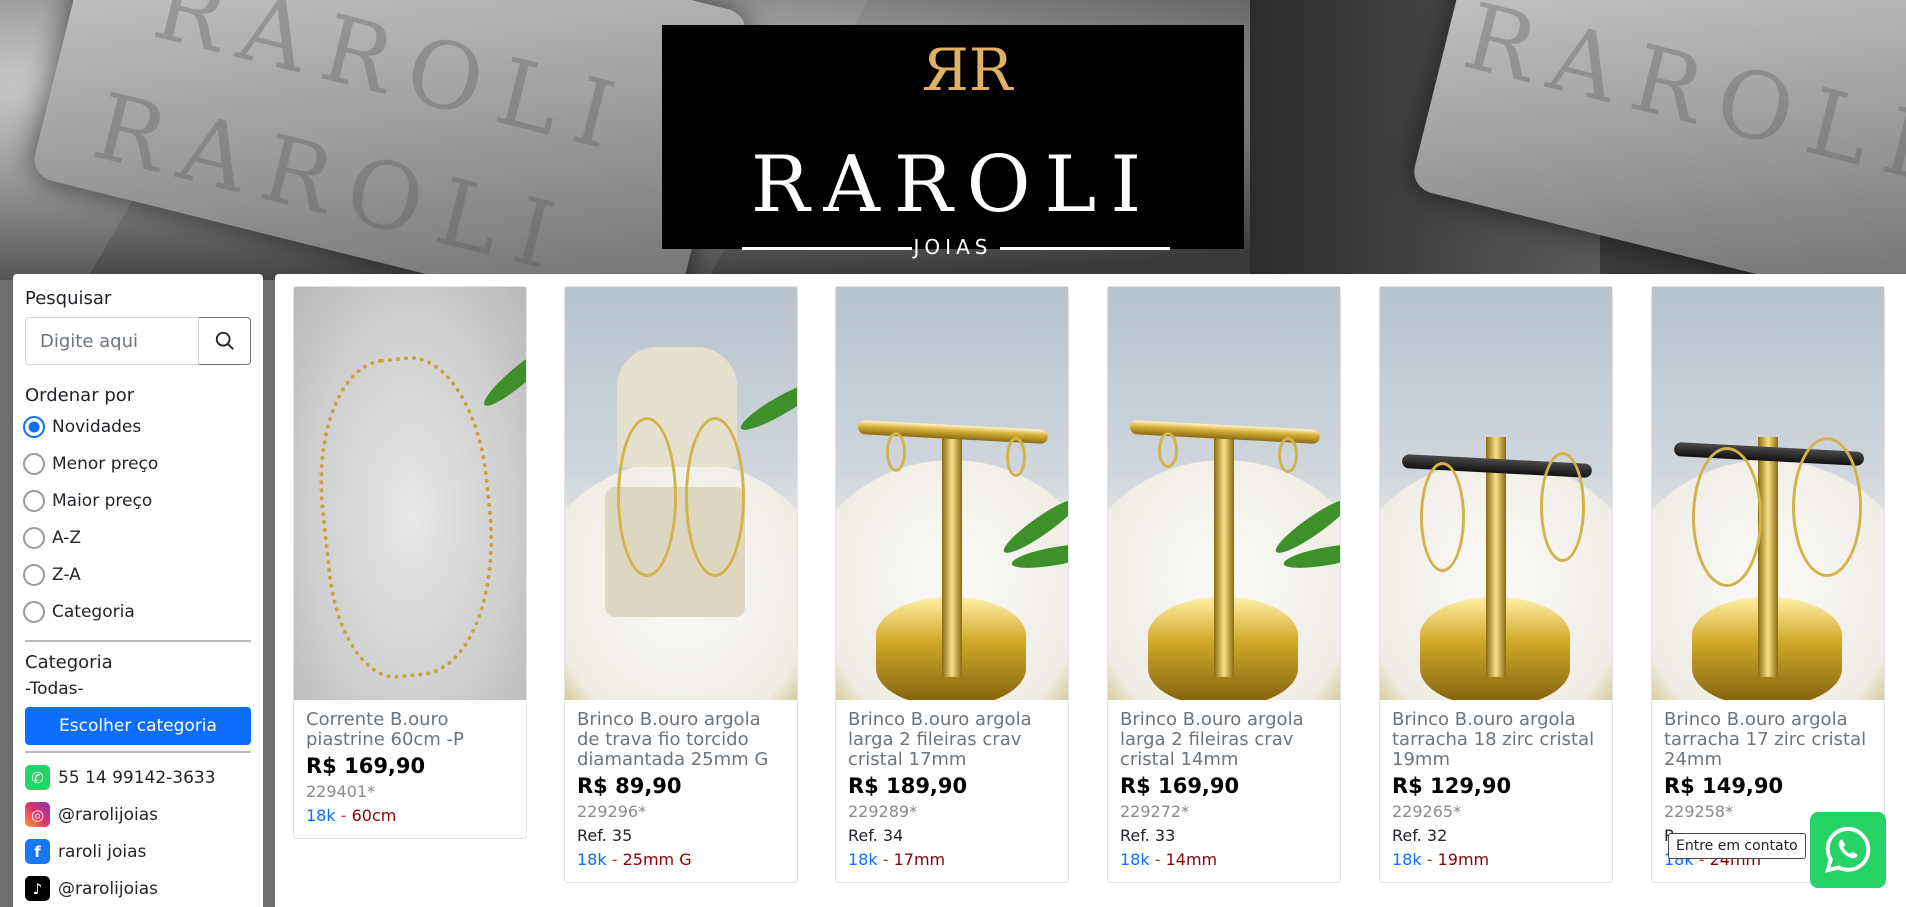 Image resolution: width=1906 pixels, height=907 pixels. Describe the element at coordinates (97, 426) in the screenshot. I see `sort-option-label: Novidades` at that location.